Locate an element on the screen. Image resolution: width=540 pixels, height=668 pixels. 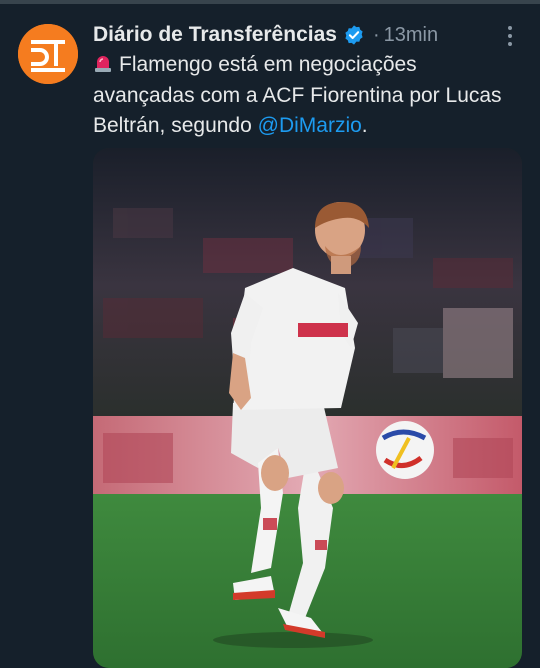
mention-link: @DiMarzio is located at coordinates (310, 125).